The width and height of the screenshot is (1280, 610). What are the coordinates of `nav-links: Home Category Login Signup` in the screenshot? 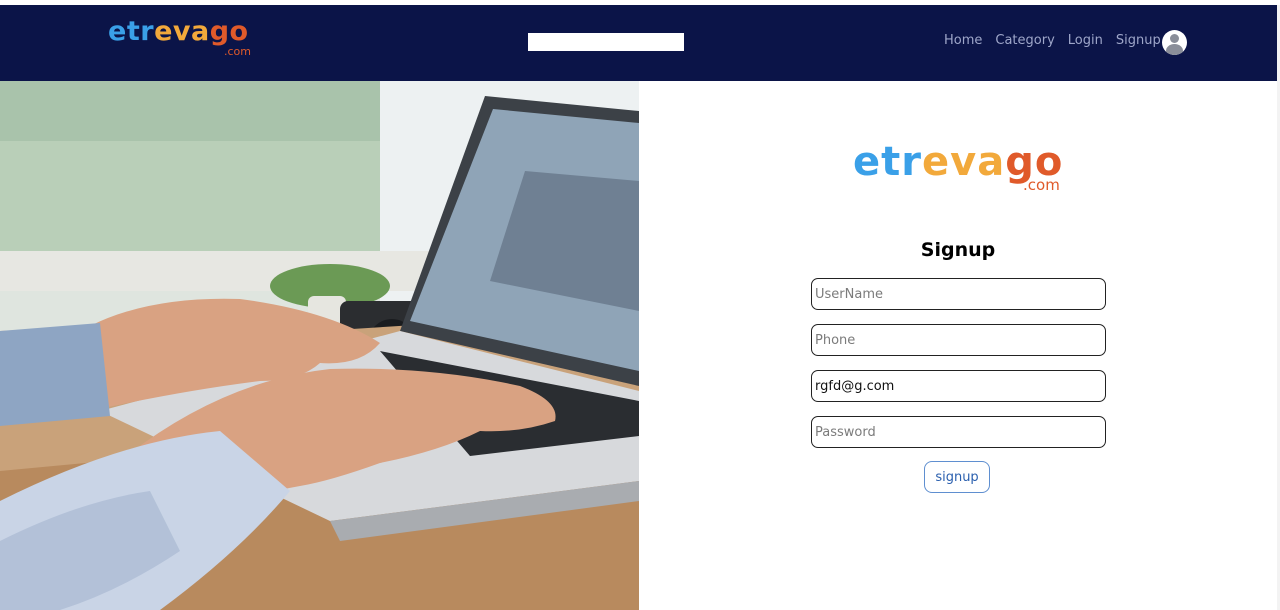 It's located at (1059, 40).